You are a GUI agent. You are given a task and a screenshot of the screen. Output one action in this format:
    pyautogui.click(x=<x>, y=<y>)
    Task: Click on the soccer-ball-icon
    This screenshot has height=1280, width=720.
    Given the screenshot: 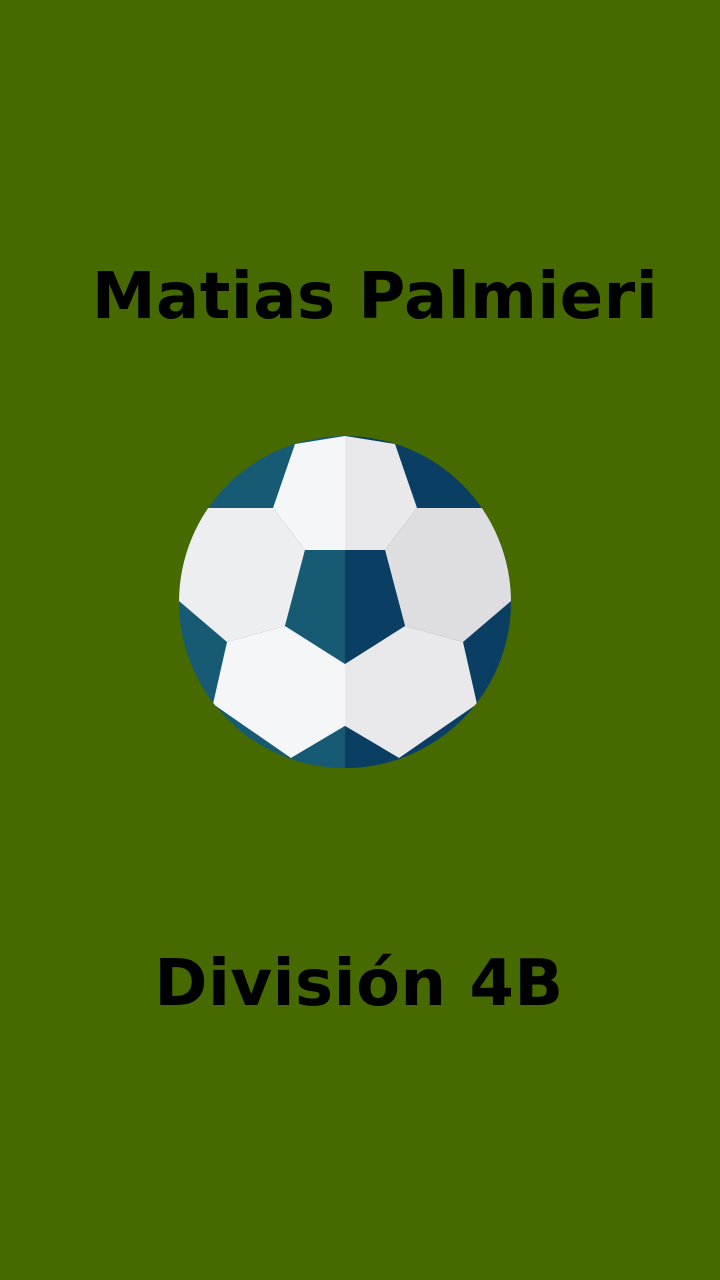 What is the action you would take?
    pyautogui.click(x=345, y=602)
    